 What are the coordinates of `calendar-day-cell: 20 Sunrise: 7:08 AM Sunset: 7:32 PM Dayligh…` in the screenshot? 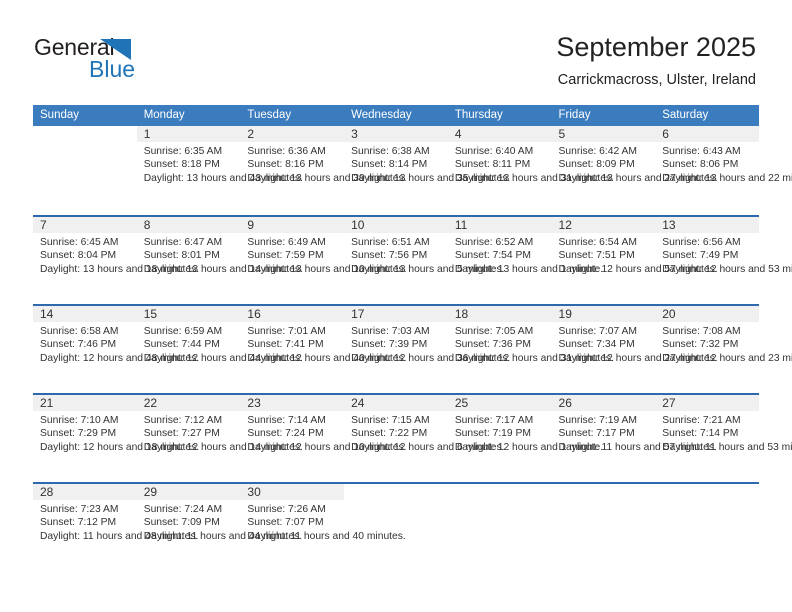 It's located at (723, 350).